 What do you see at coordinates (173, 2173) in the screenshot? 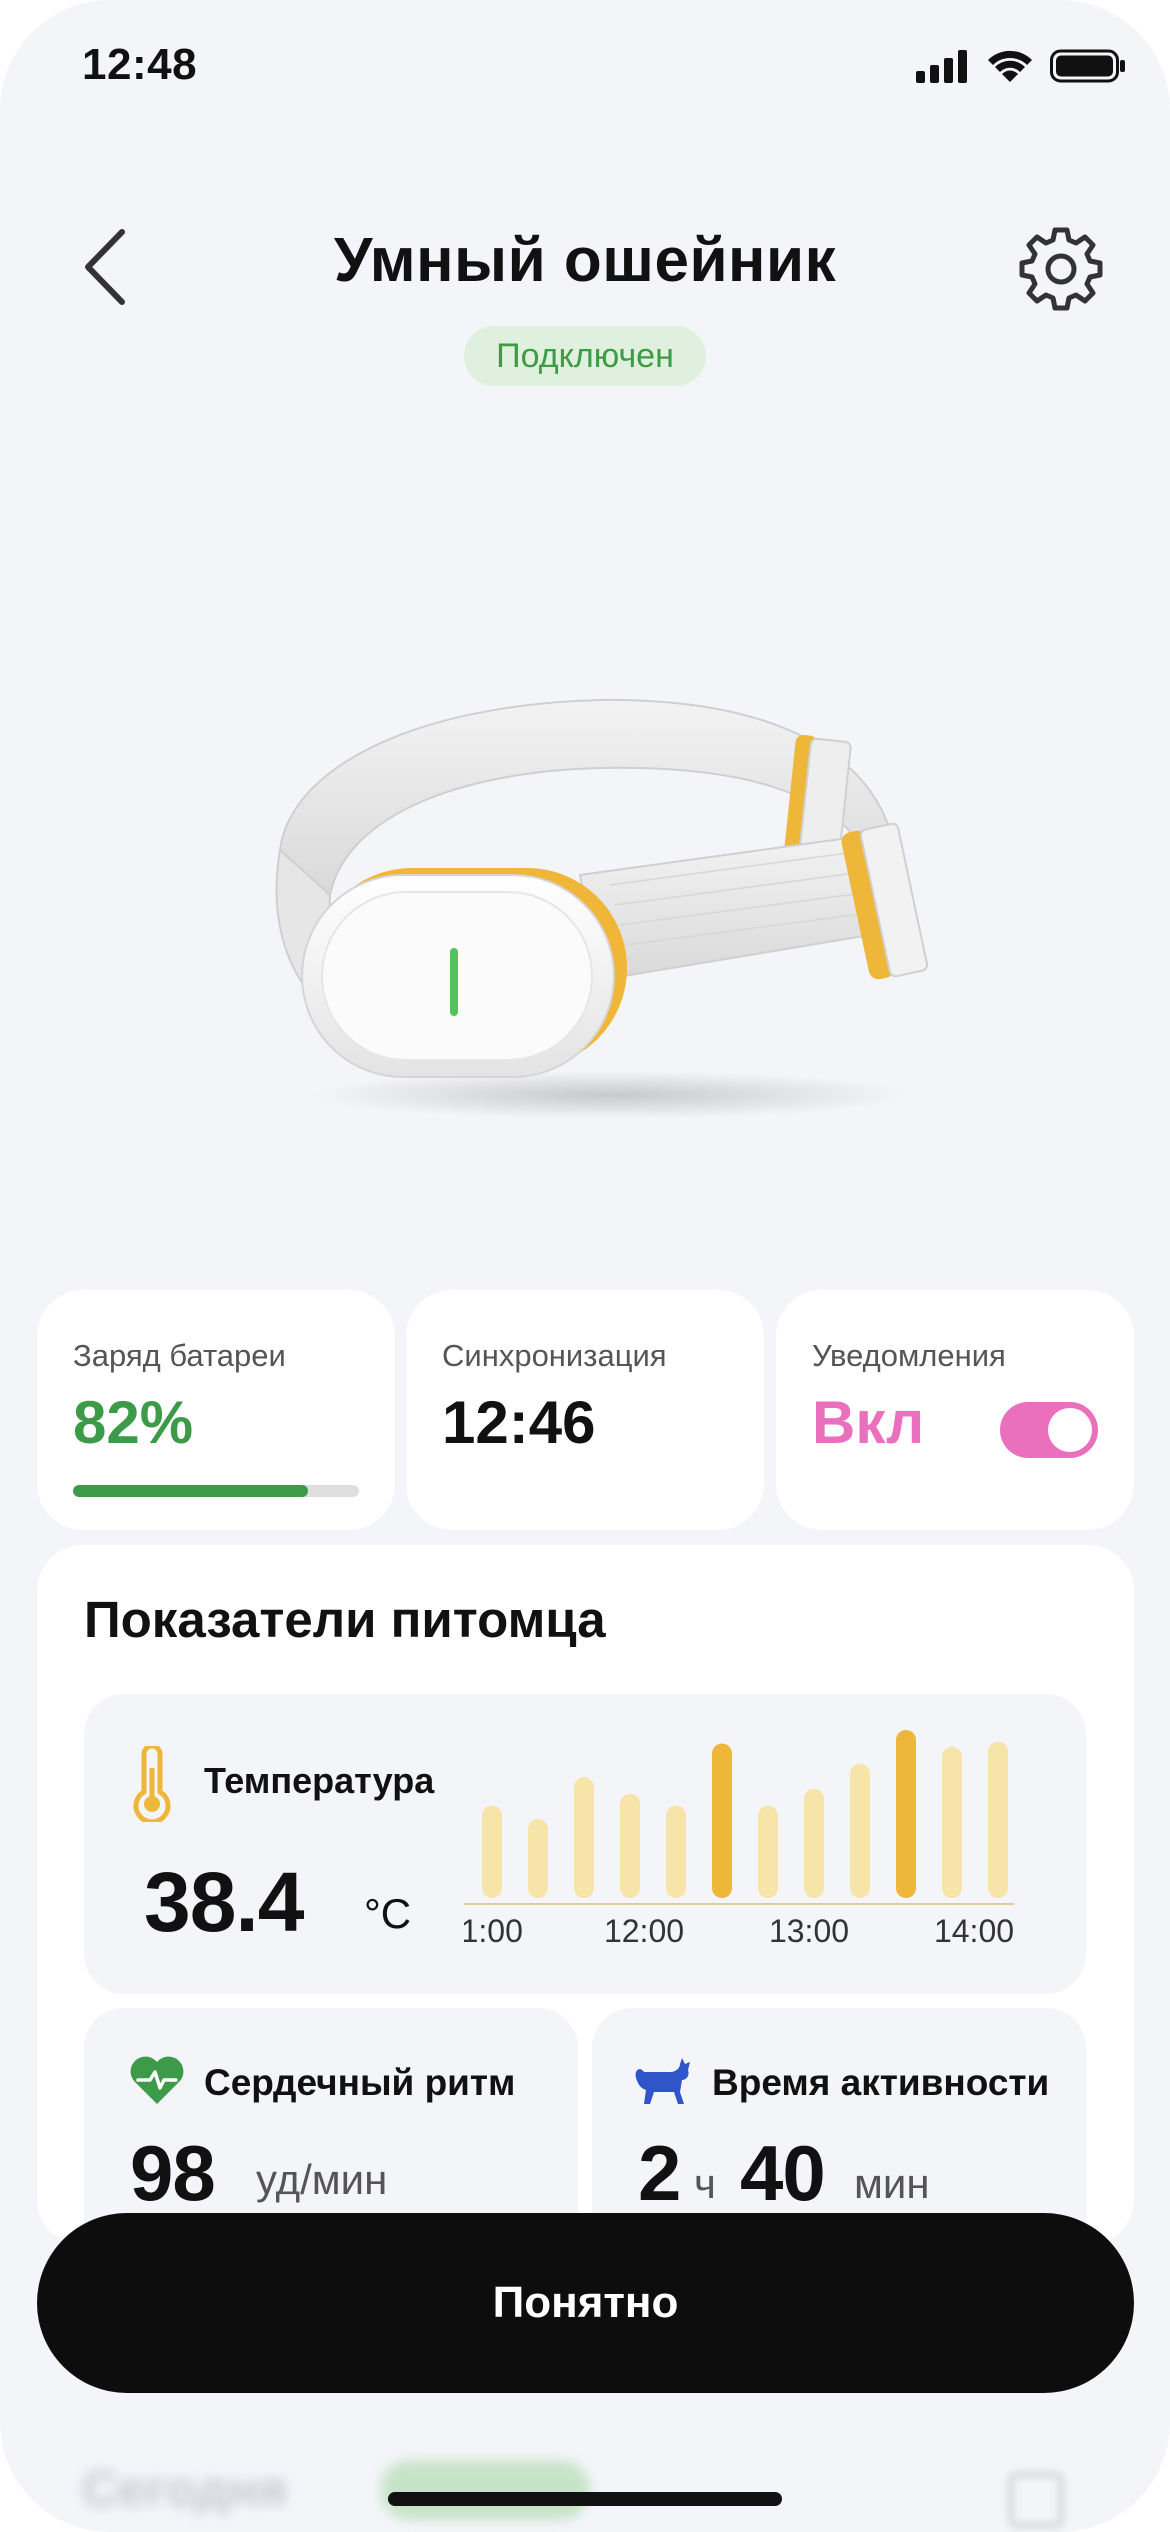
I see `heart-rate-value: 98` at bounding box center [173, 2173].